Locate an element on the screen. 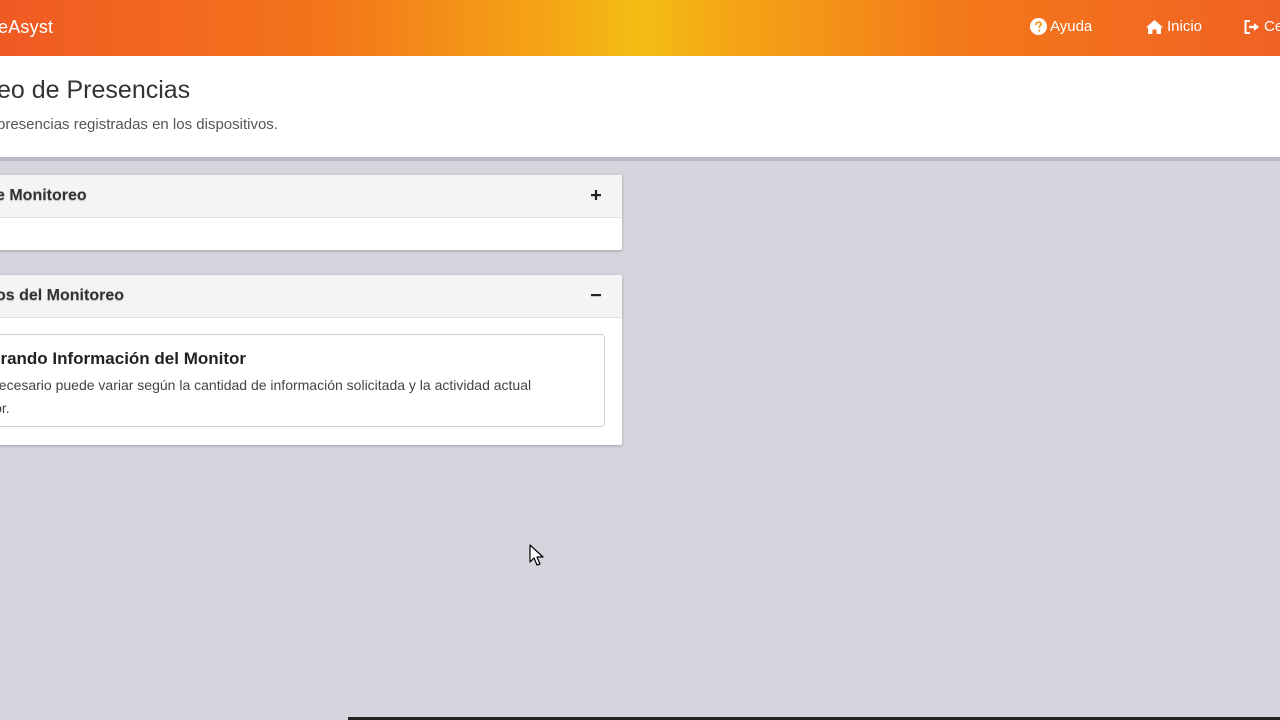 The height and width of the screenshot is (720, 1280). panel-heading: os del Monitoreo is located at coordinates (311, 296).